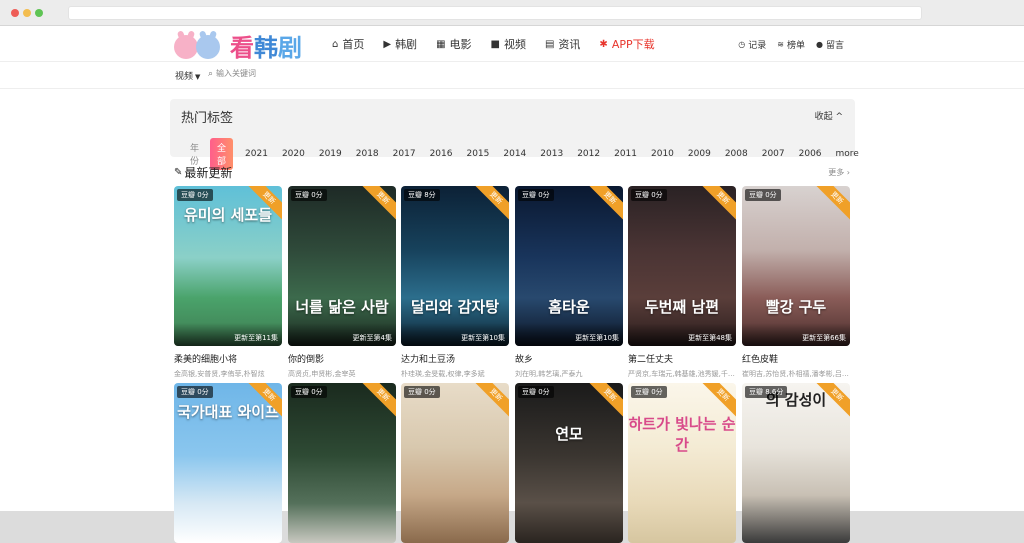  What do you see at coordinates (367, 154) in the screenshot?
I see `year-tag: 2018` at bounding box center [367, 154].